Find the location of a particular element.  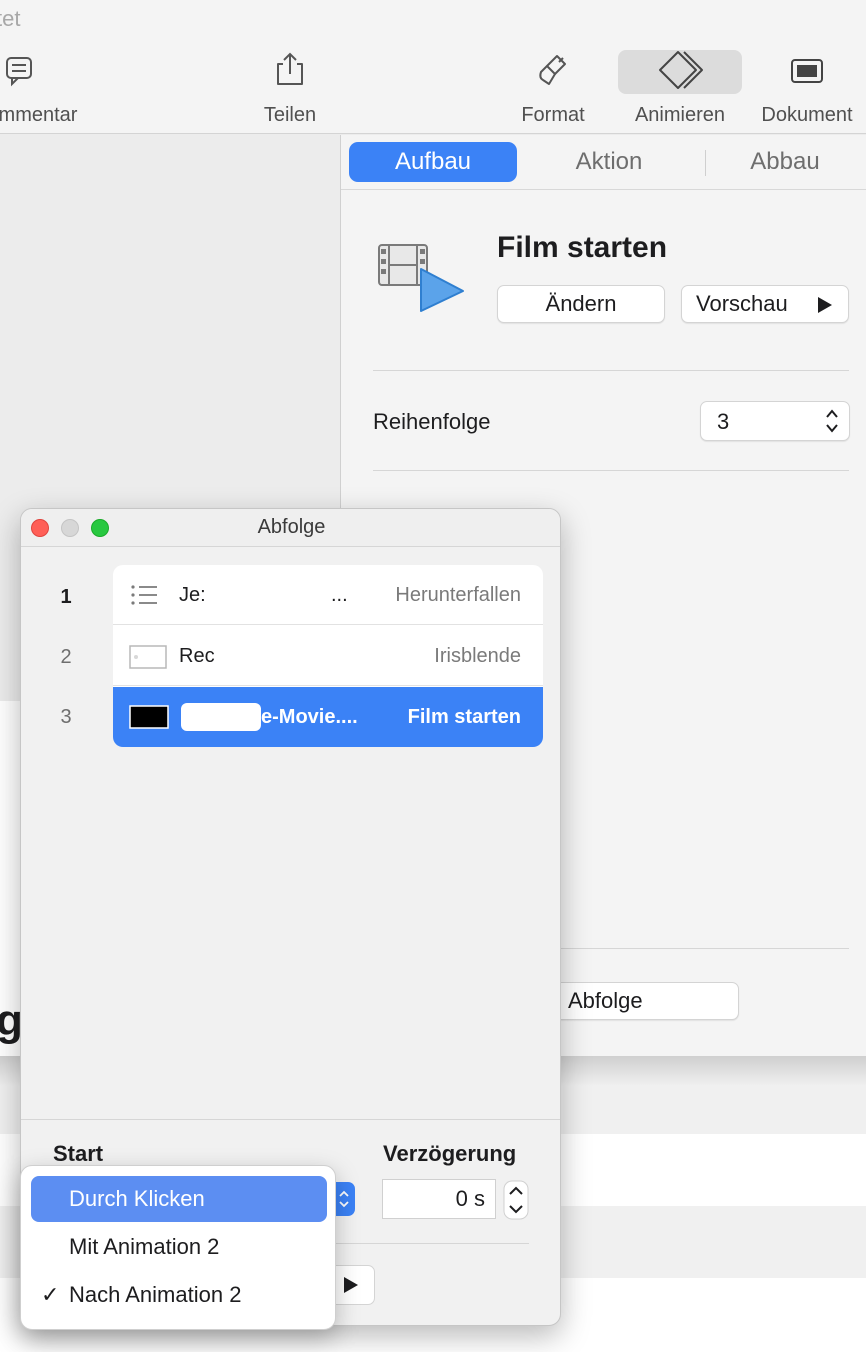

row-number: 3 is located at coordinates (66, 717).